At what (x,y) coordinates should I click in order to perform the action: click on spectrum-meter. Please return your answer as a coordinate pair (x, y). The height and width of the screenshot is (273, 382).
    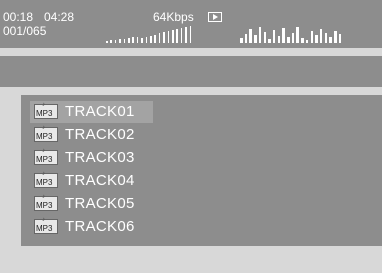
    Looking at the image, I should click on (292, 34).